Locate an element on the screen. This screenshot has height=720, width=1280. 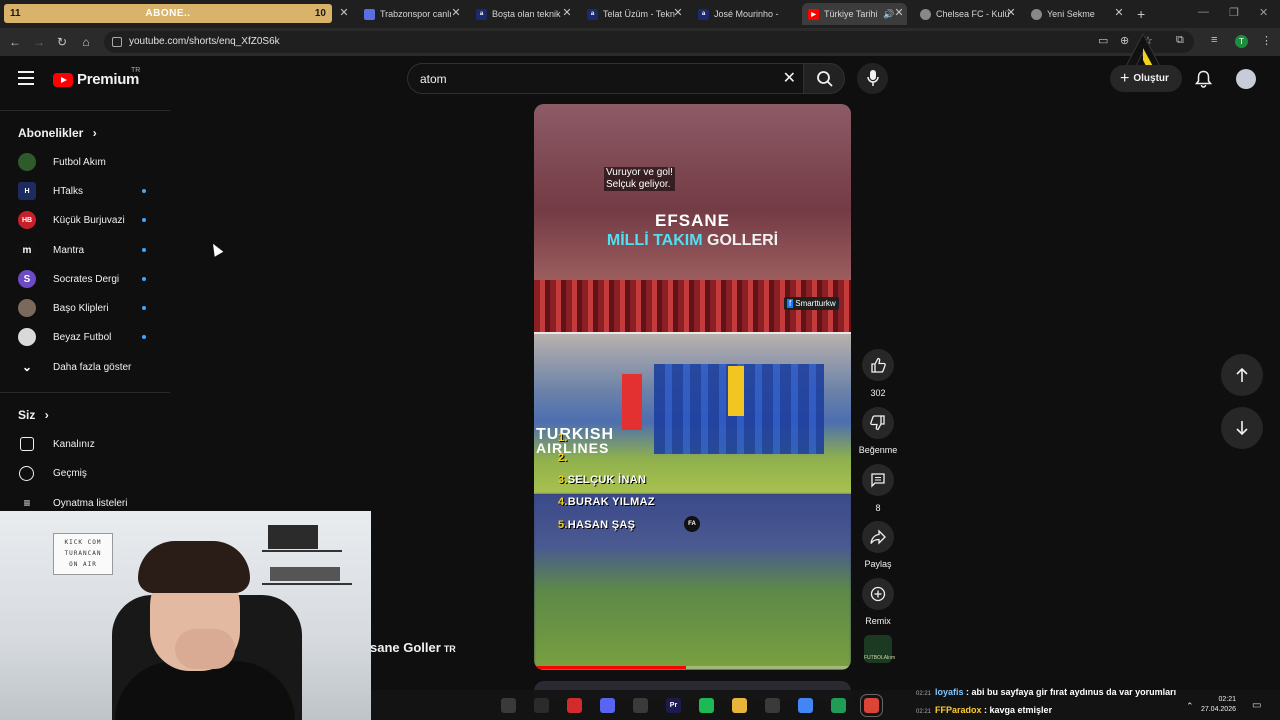
sidebar-item-htalks: H HTalks is located at coordinates (85, 191).